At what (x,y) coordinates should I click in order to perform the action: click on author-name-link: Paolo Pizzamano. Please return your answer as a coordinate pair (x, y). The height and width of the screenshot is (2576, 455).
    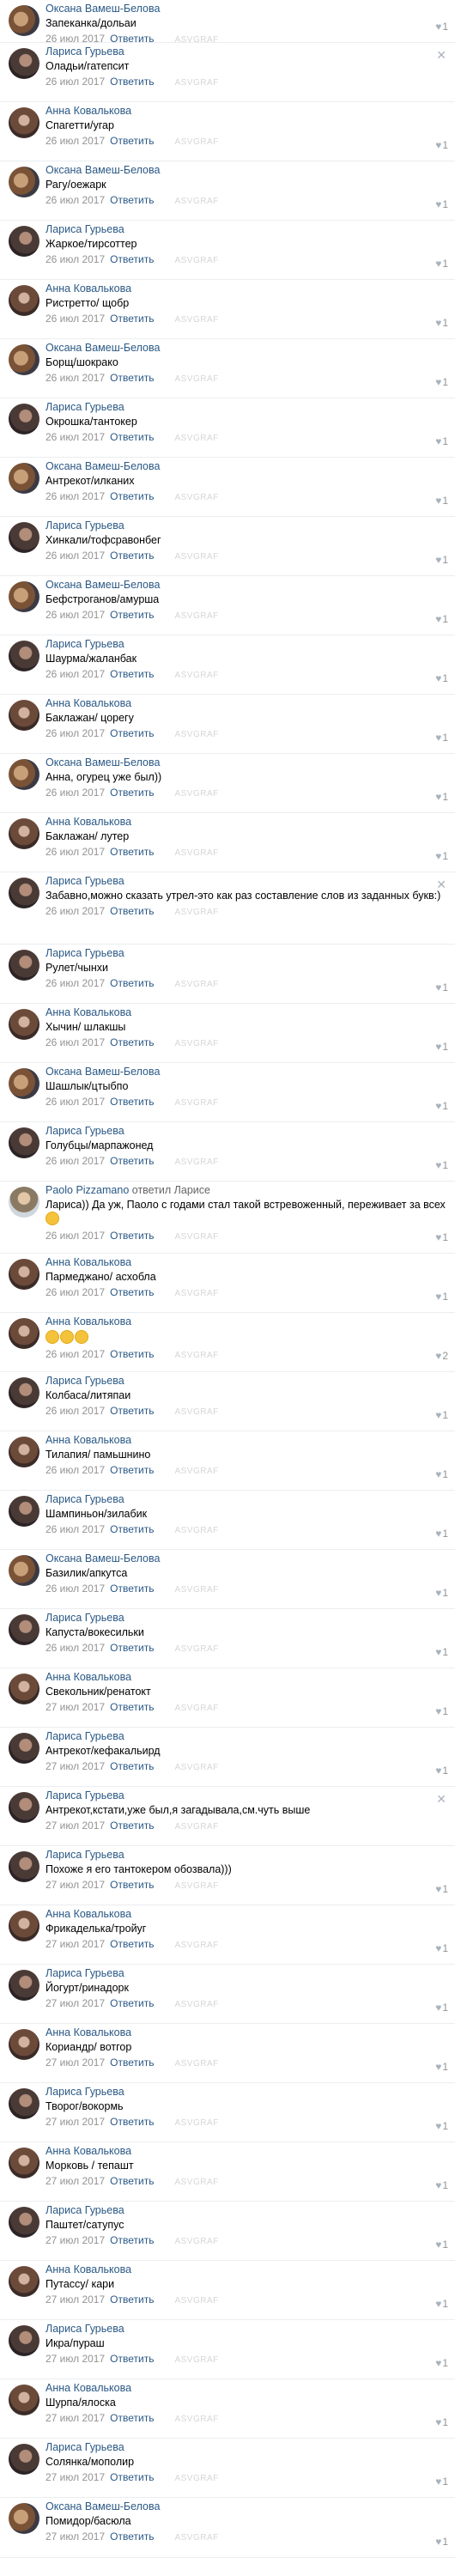
    Looking at the image, I should click on (88, 1190).